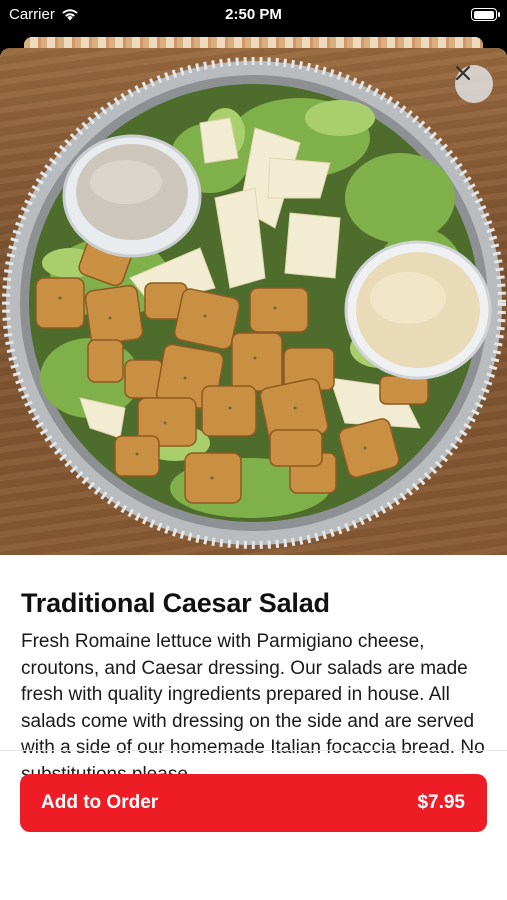 This screenshot has height=900, width=507. What do you see at coordinates (474, 84) in the screenshot?
I see `close-button` at bounding box center [474, 84].